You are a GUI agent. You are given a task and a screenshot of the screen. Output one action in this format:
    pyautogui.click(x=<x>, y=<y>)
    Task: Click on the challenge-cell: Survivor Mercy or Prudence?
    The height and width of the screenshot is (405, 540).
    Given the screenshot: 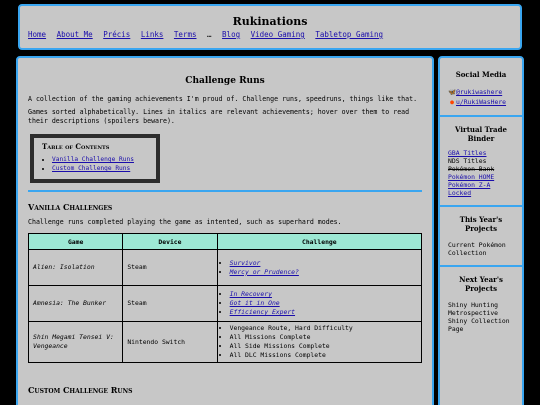 What is the action you would take?
    pyautogui.click(x=319, y=267)
    